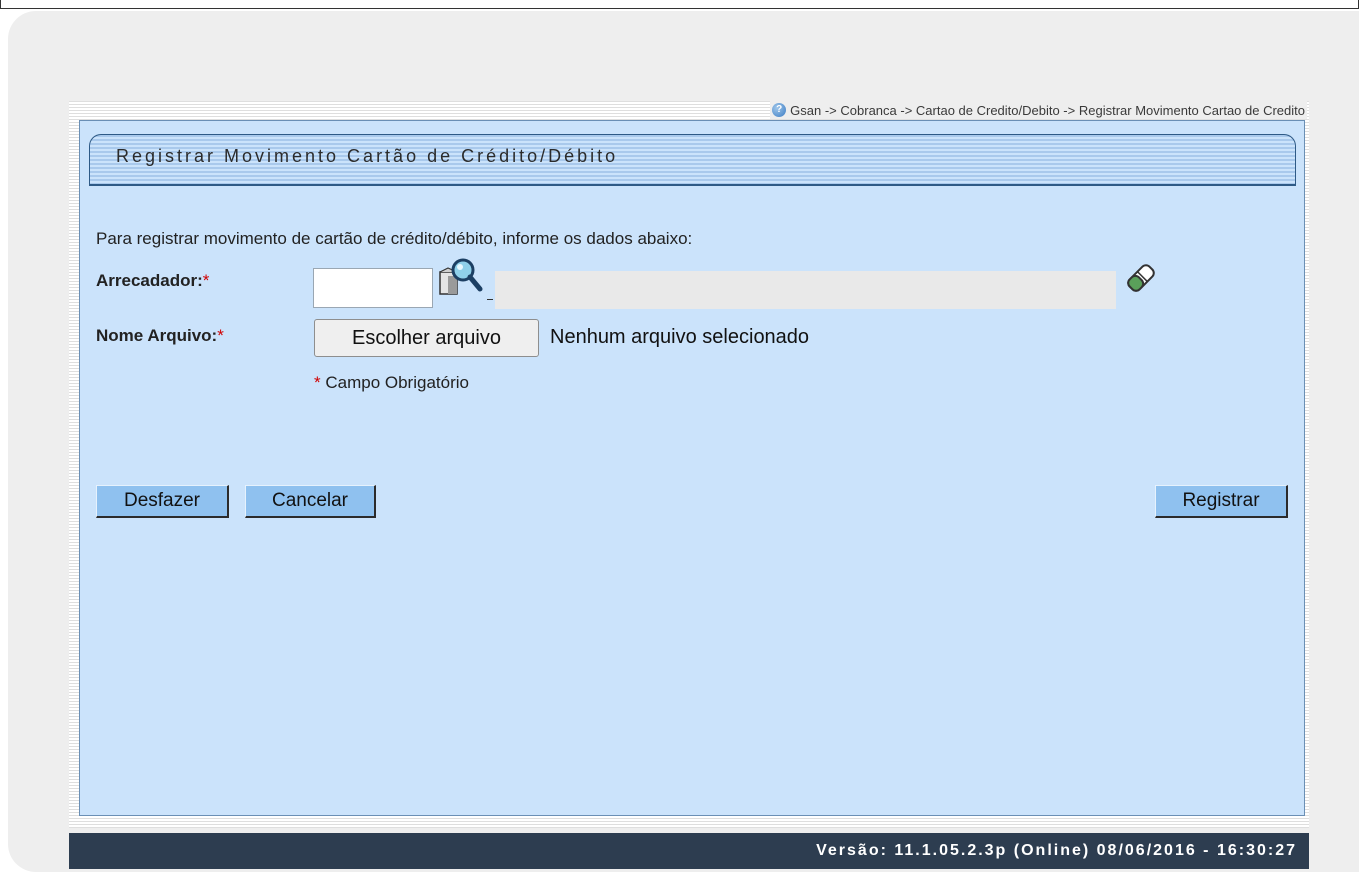 Image resolution: width=1359 pixels, height=872 pixels. I want to click on file-status-text: Nenhum arquivo selecionado, so click(680, 337).